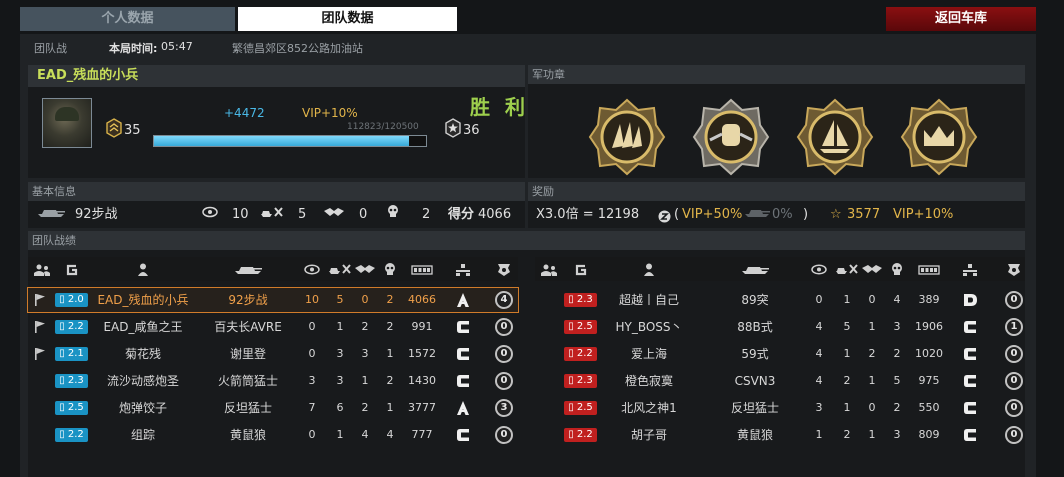 The height and width of the screenshot is (477, 1064). What do you see at coordinates (961, 19) in the screenshot?
I see `back-to-garage-button: 返回车库` at bounding box center [961, 19].